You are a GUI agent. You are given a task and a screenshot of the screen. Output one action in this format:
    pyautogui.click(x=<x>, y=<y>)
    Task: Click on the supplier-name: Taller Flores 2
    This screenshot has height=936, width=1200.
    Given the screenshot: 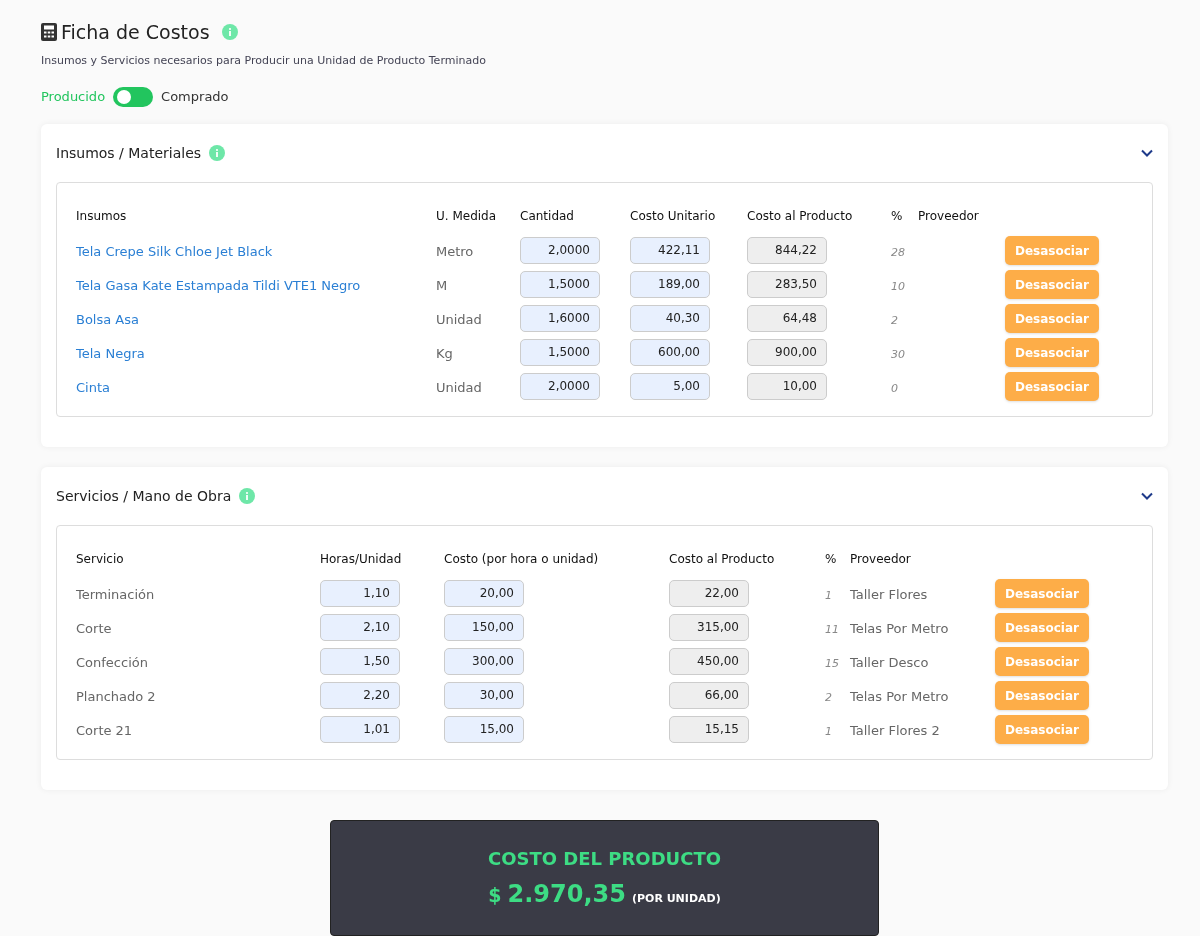 What is the action you would take?
    pyautogui.click(x=895, y=730)
    